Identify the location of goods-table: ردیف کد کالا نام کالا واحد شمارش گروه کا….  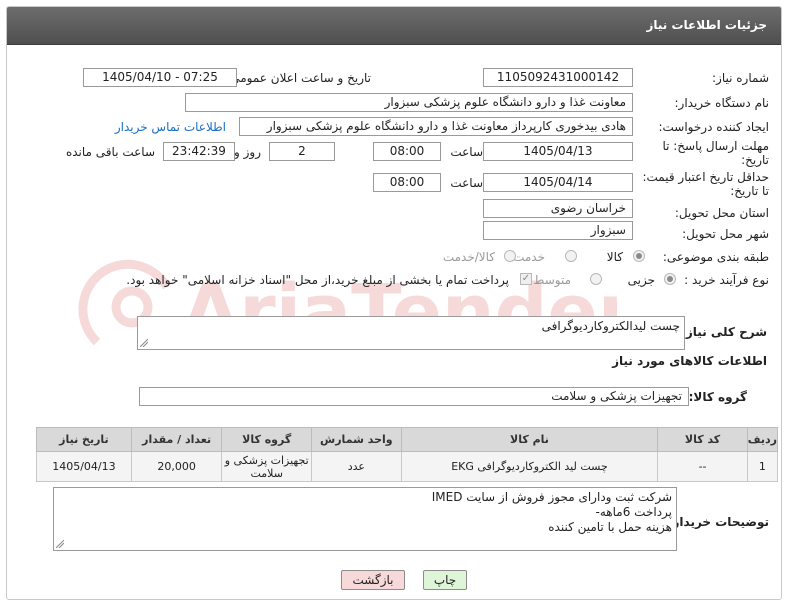
(407, 454).